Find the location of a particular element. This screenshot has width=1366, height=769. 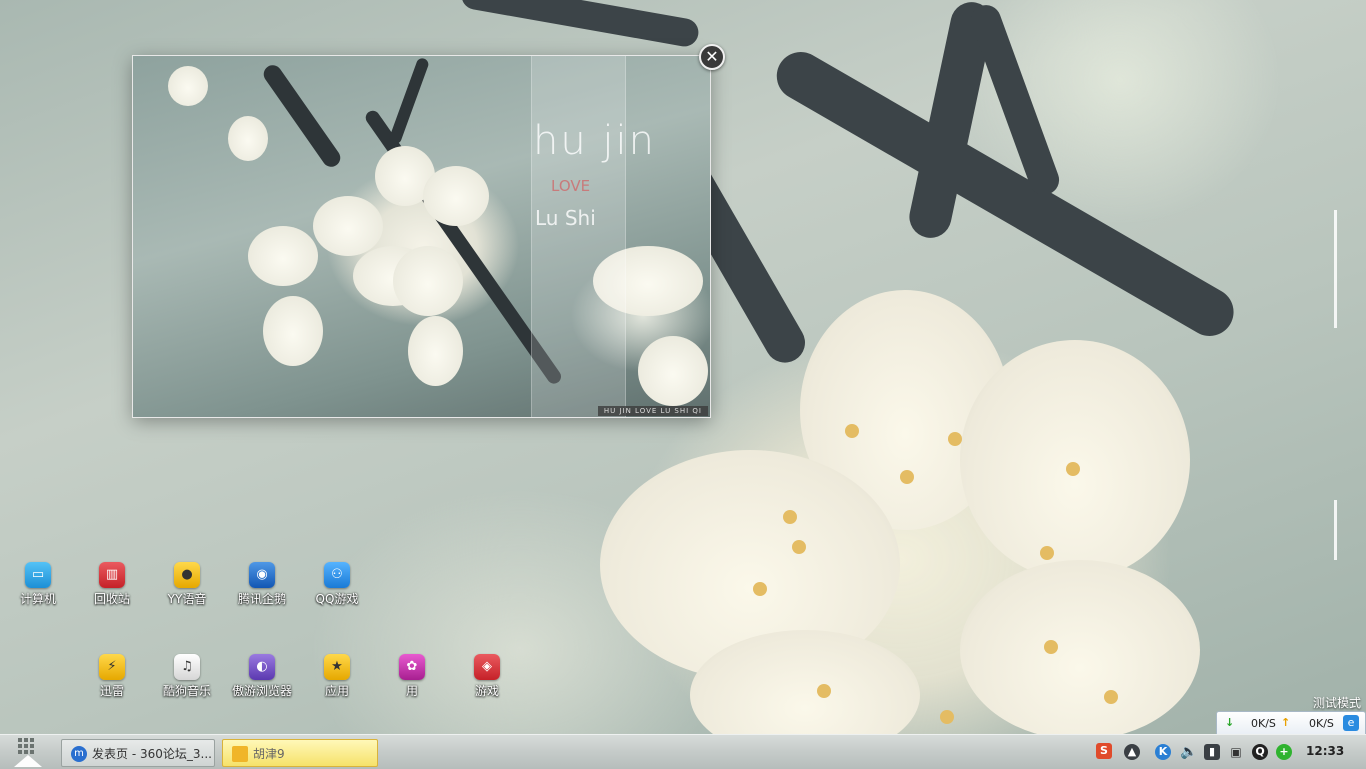

title-band is located at coordinates (578, 236).